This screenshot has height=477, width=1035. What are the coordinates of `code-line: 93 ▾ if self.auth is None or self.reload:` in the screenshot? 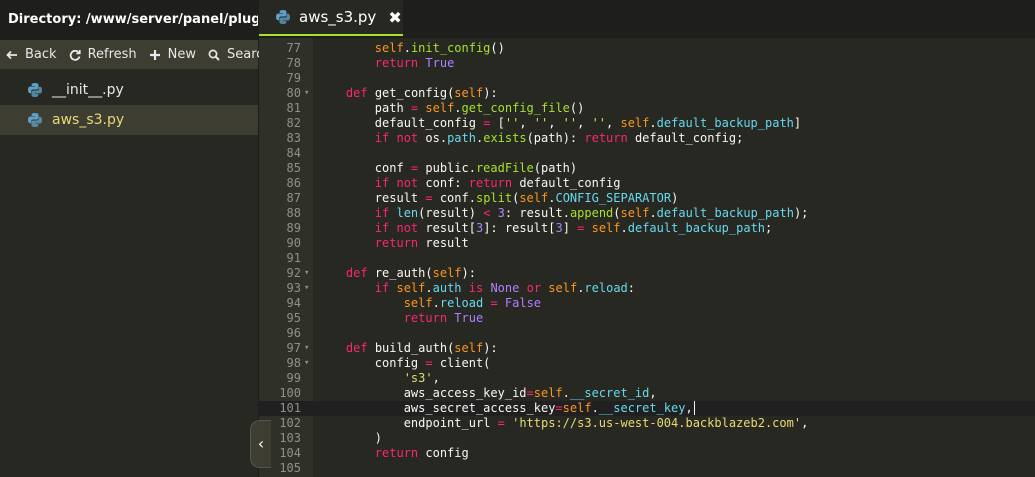 It's located at (647, 288).